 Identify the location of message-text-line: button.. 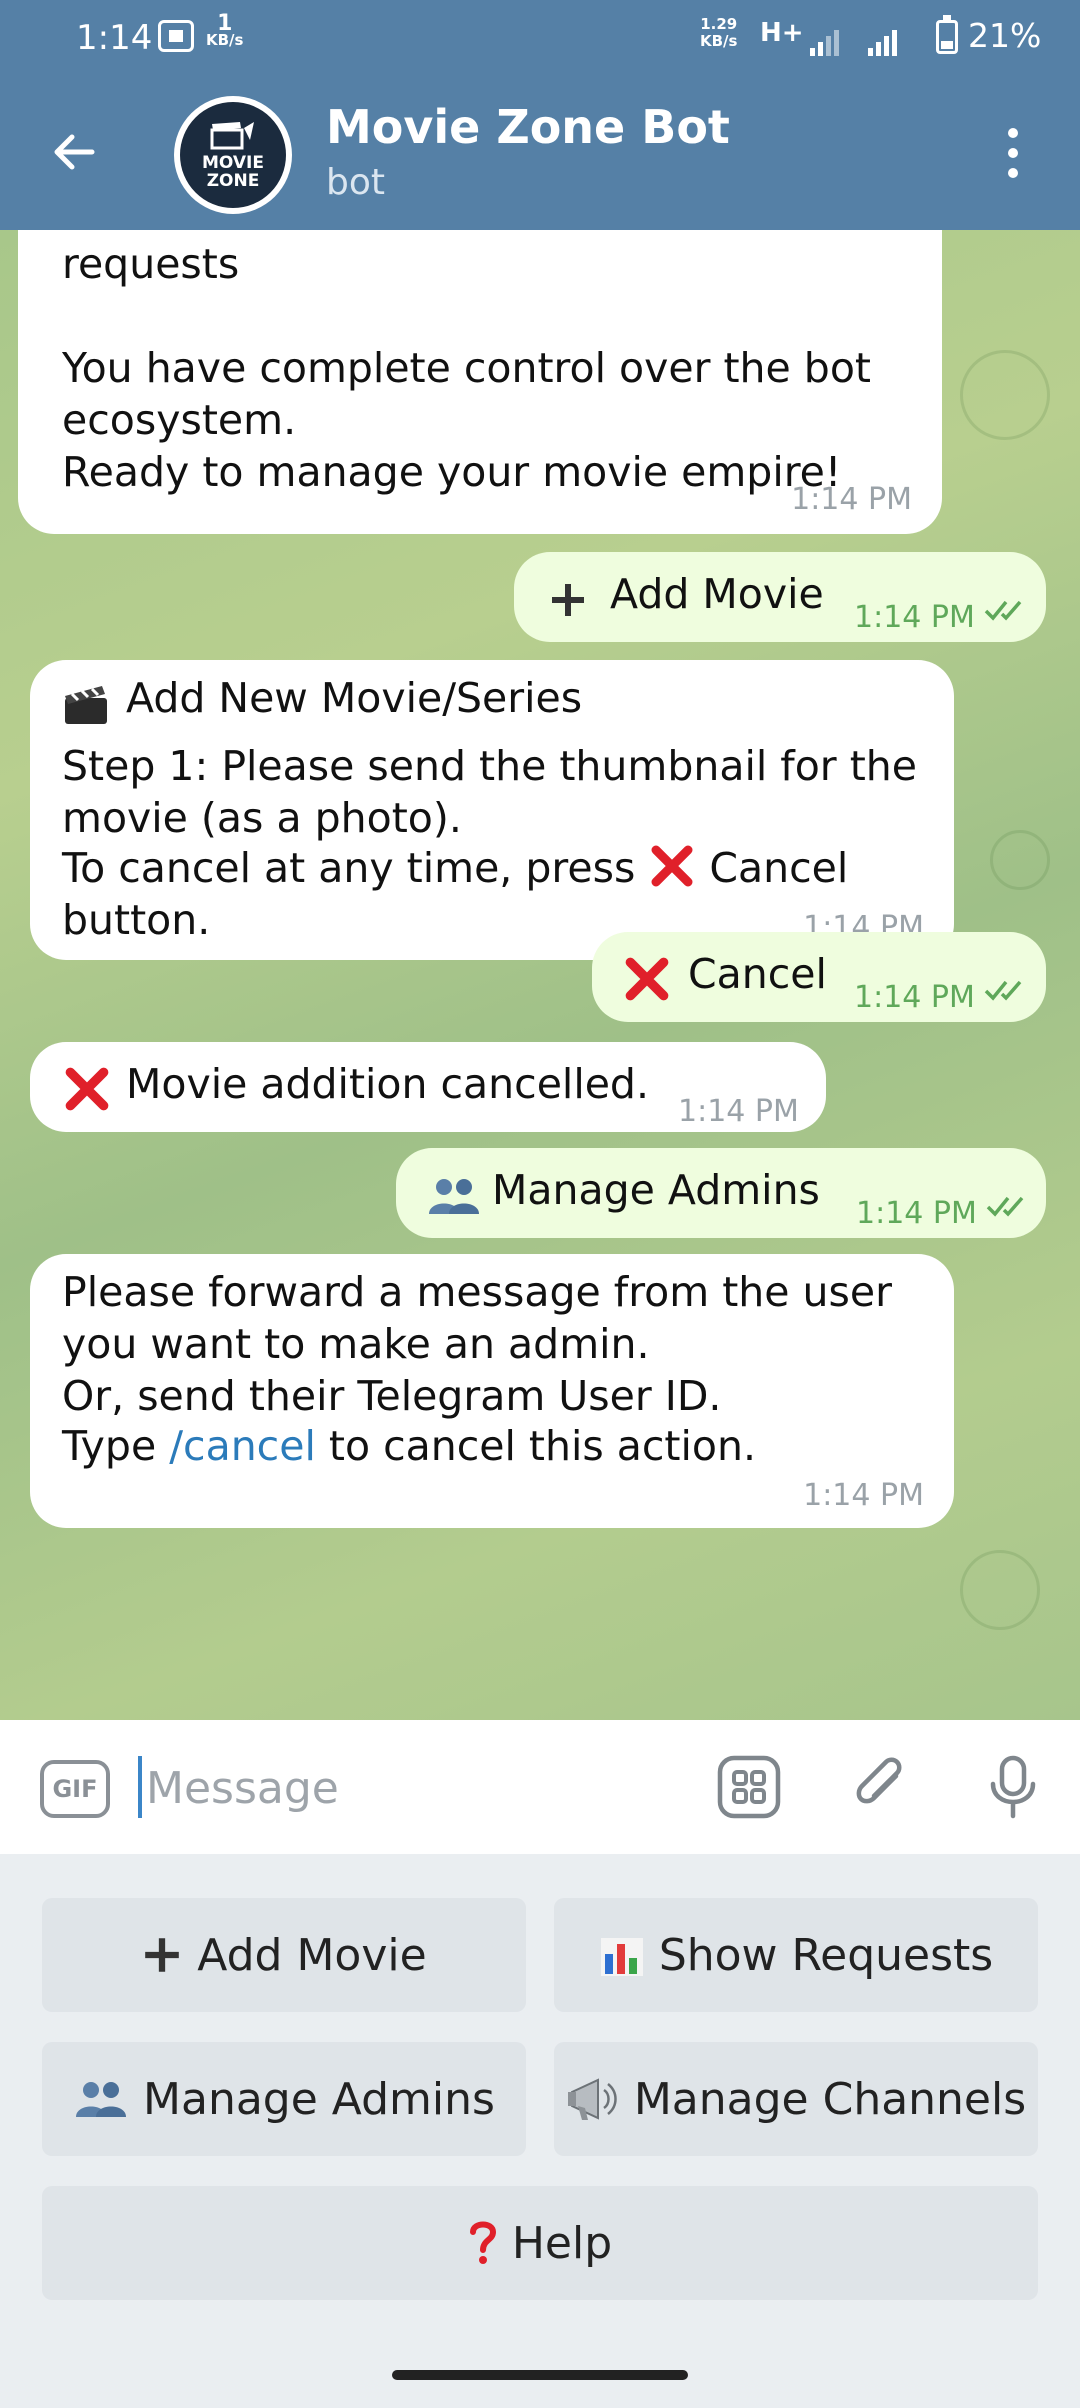
(136, 920).